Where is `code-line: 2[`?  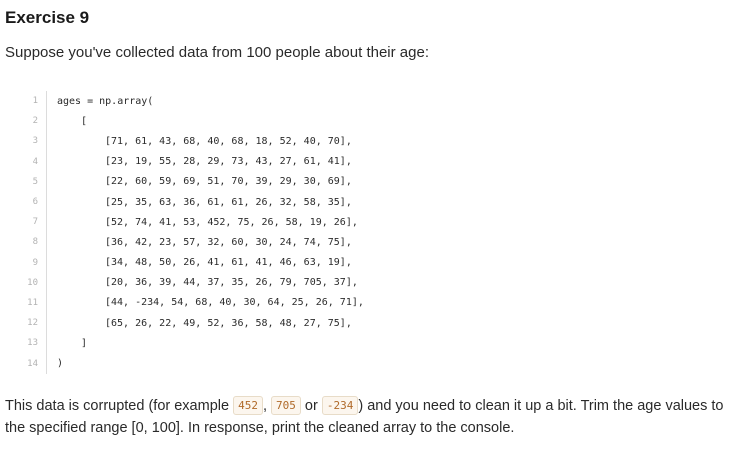
code-line: 2[ is located at coordinates (324, 121).